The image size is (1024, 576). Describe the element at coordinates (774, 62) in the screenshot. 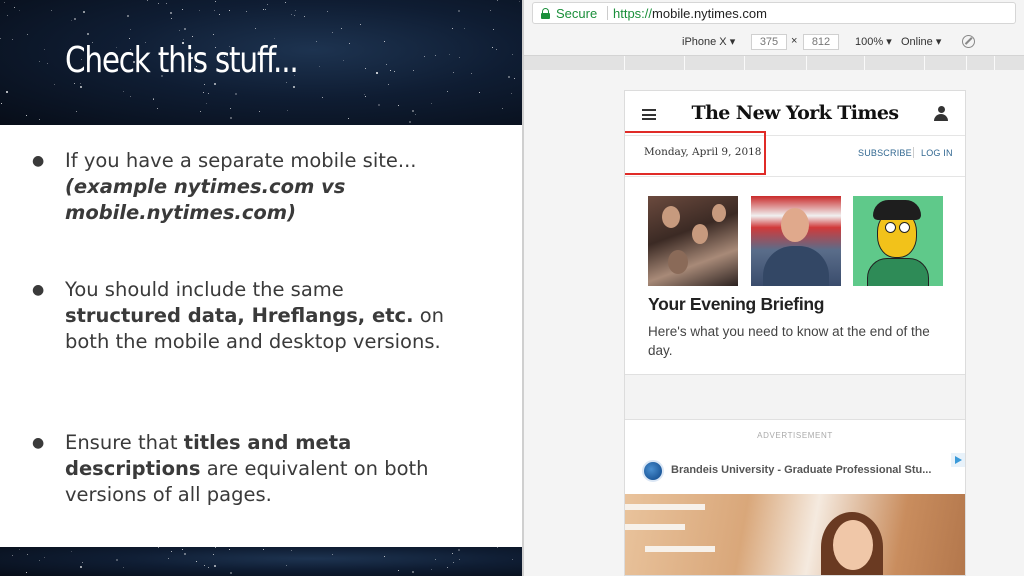

I see `media-query-ruler` at that location.